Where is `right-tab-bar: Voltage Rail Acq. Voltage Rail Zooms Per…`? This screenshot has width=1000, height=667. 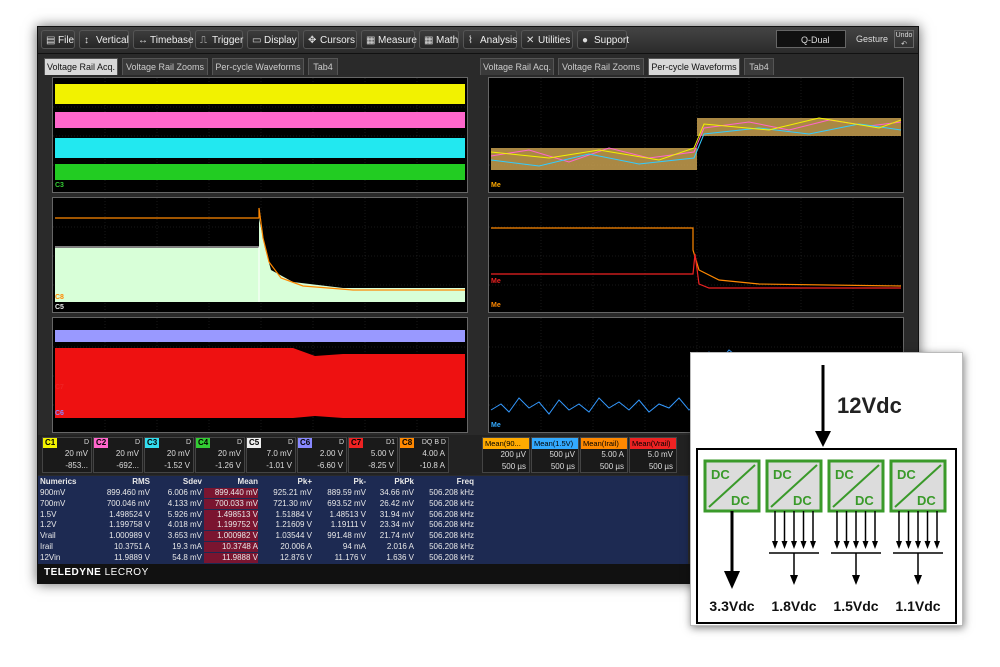
right-tab-bar: Voltage Rail Acq. Voltage Rail Zooms Per… is located at coordinates (695, 67).